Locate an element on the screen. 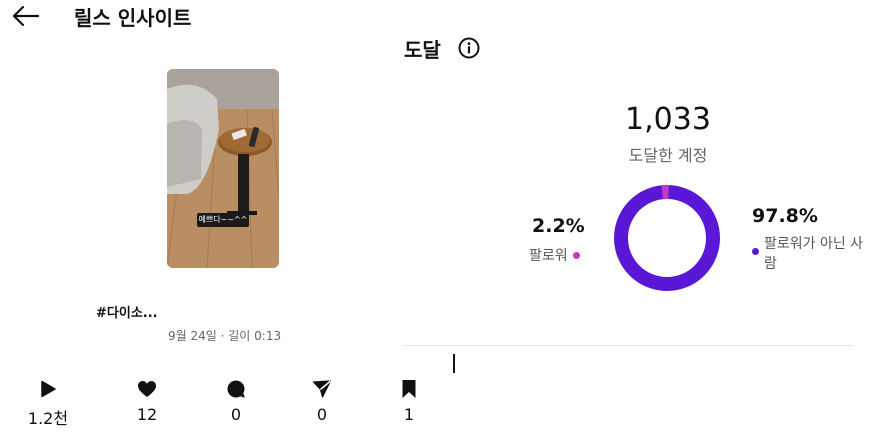  reel-meta: 9월 24일 · 길이 0:13 is located at coordinates (225, 336).